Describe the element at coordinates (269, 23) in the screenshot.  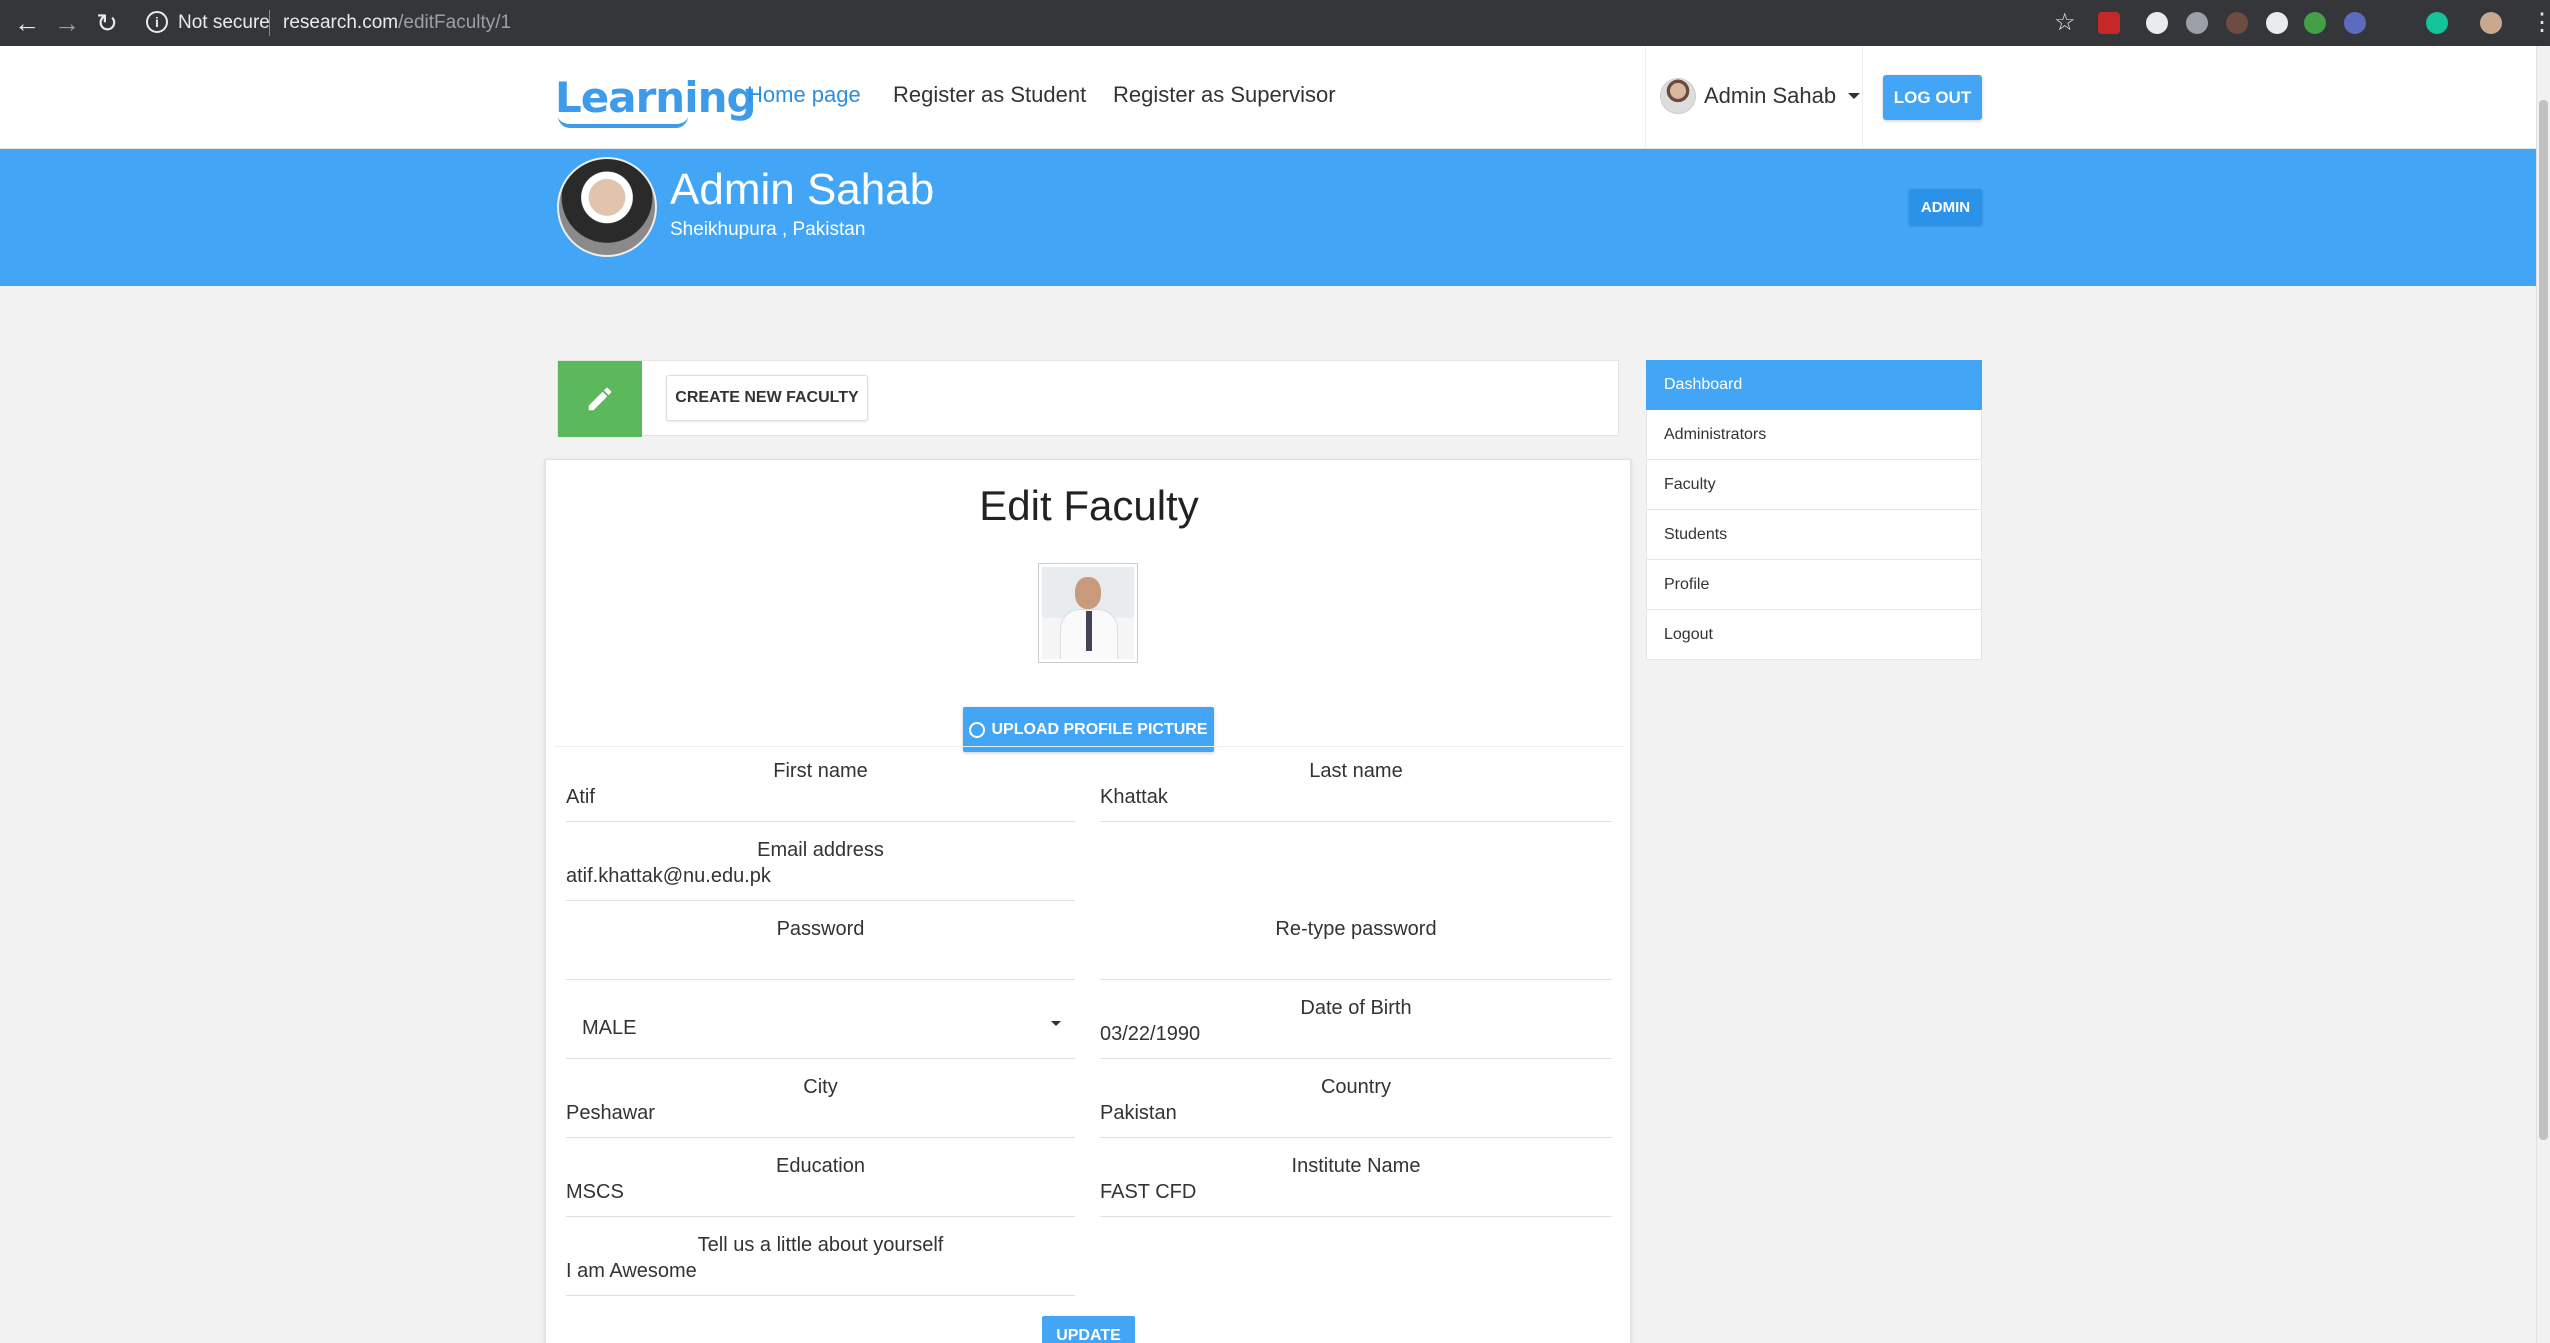
I see `url-separator` at that location.